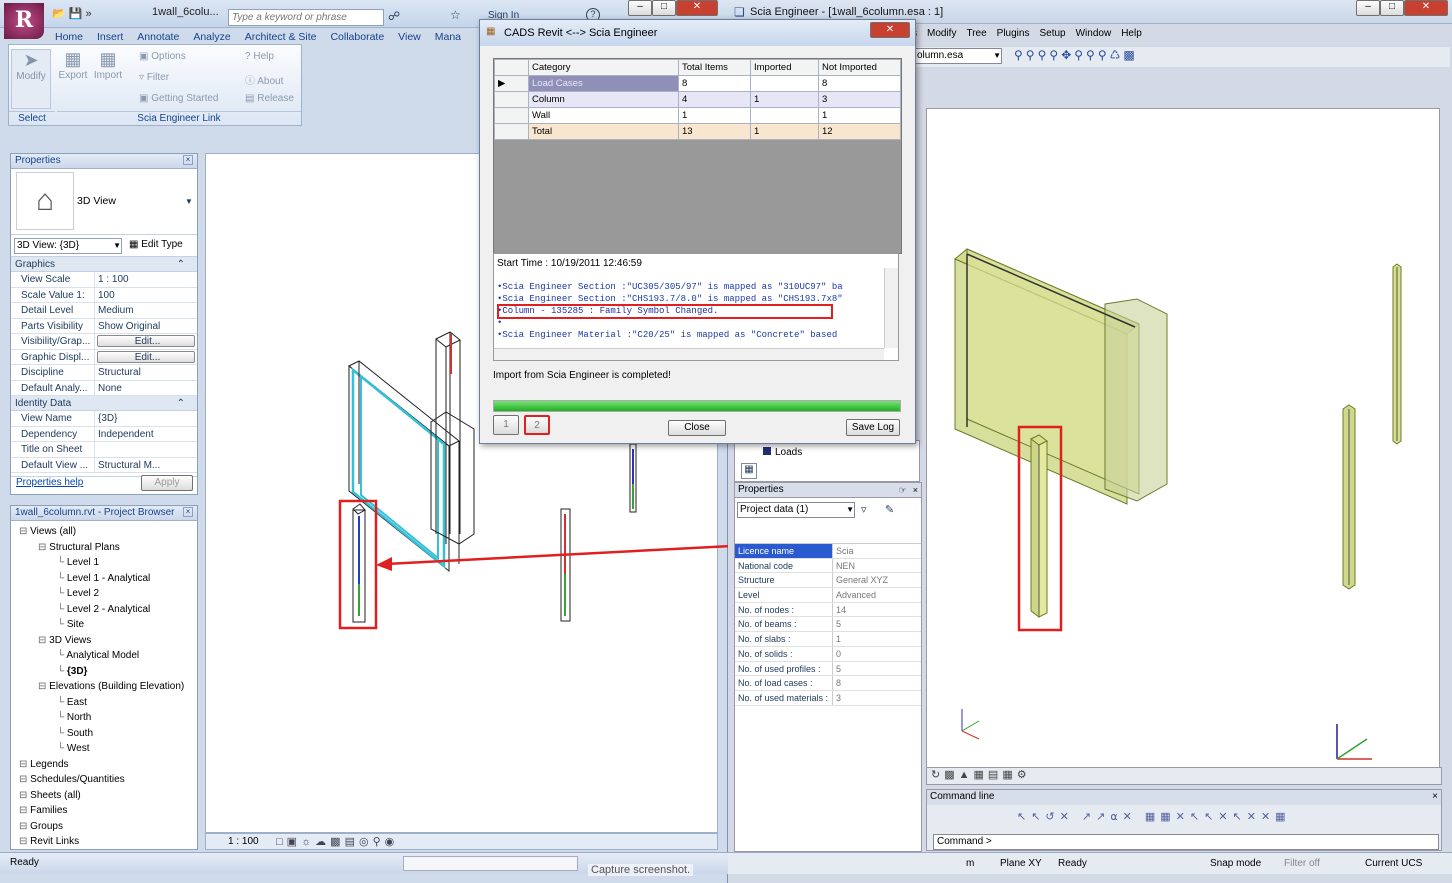 The image size is (1452, 883). I want to click on scia-property-row: No. of solids :0, so click(828, 654).